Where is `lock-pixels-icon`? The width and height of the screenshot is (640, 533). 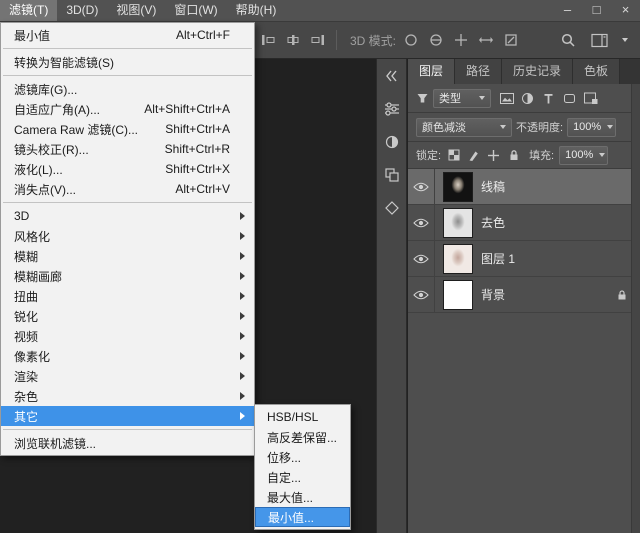 lock-pixels-icon is located at coordinates (473, 155).